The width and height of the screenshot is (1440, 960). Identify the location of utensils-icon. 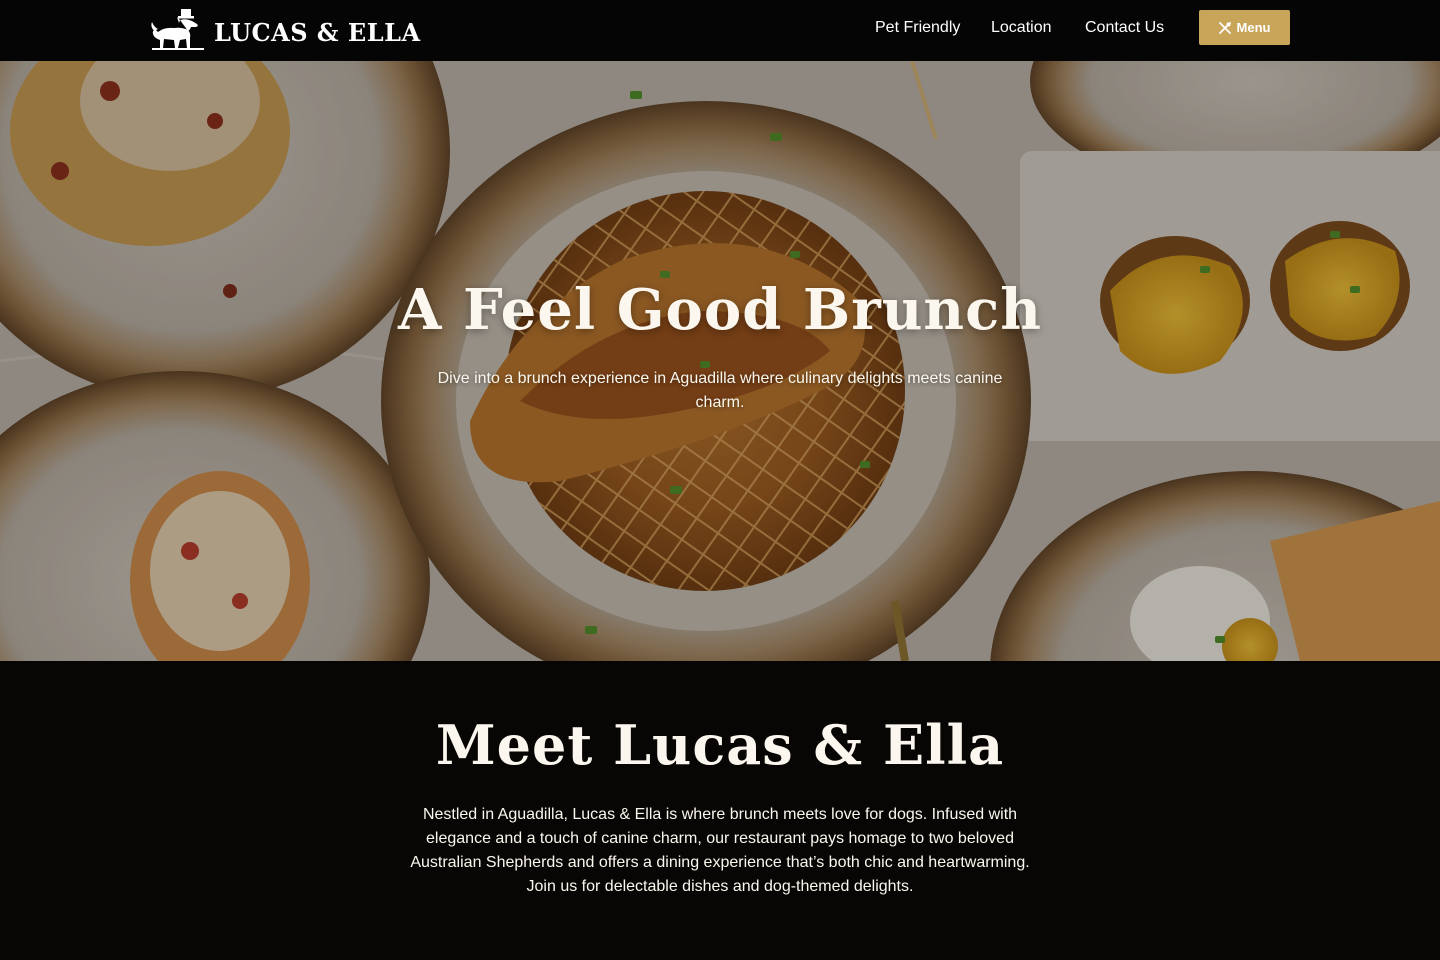
(1224, 27).